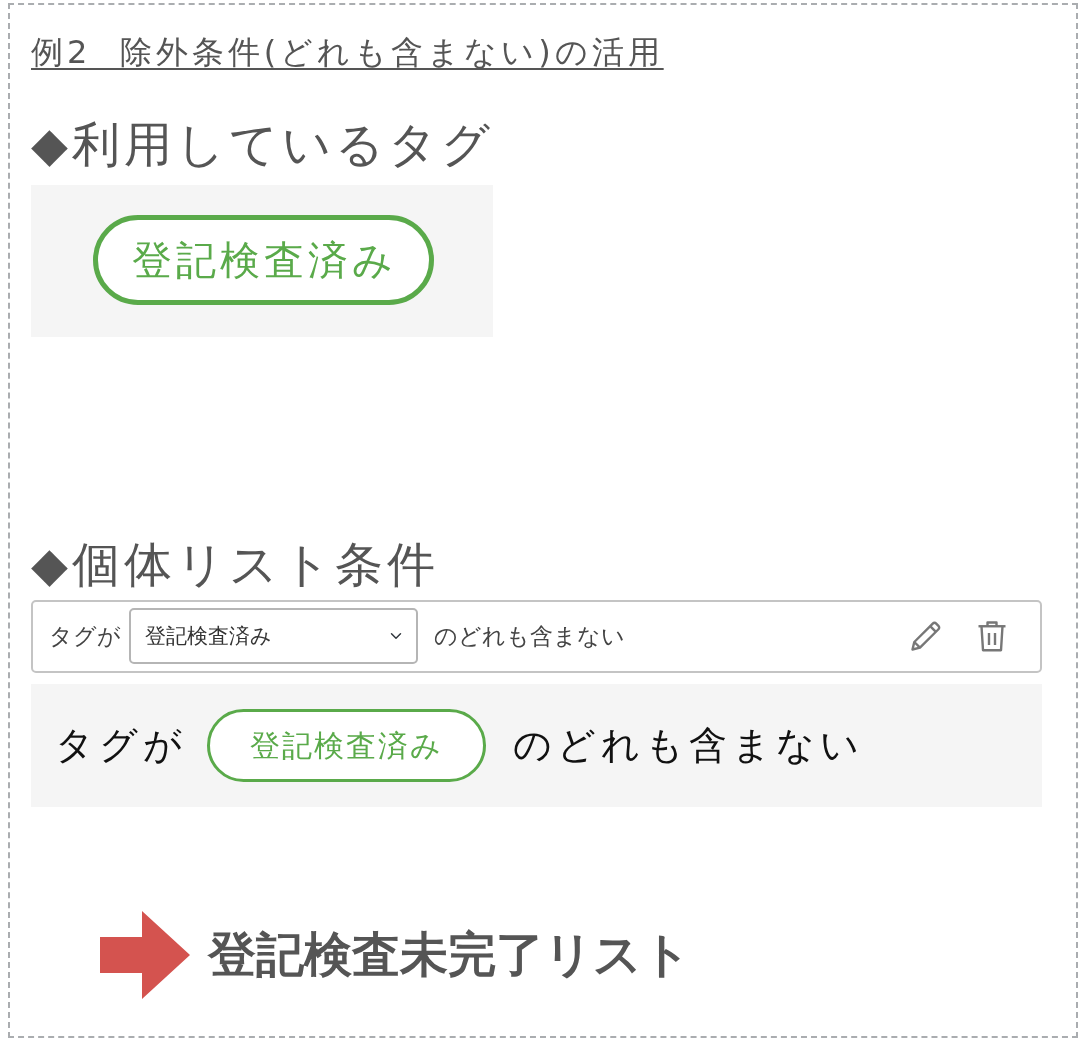 This screenshot has height=1044, width=1082. What do you see at coordinates (263, 145) in the screenshot?
I see `section-heading: ◆利用しているタグ` at bounding box center [263, 145].